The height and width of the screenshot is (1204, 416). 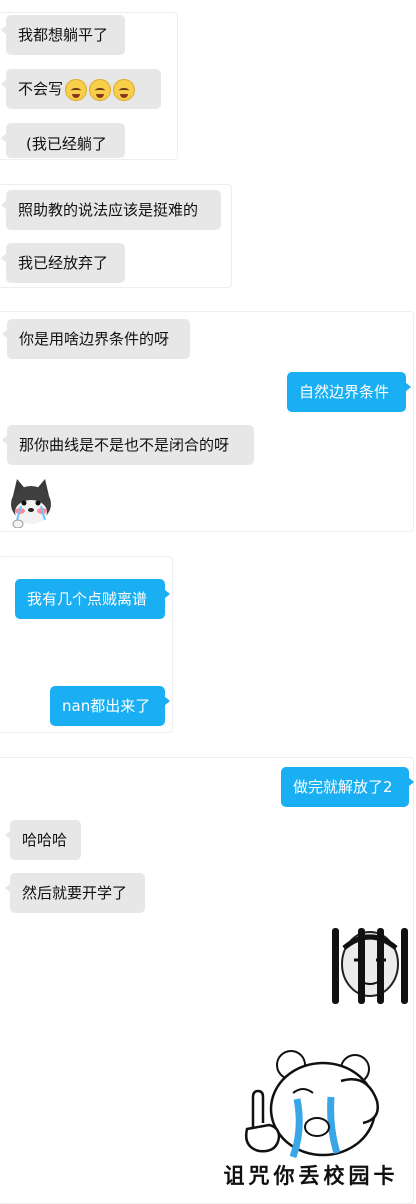 What do you see at coordinates (66, 144) in the screenshot?
I see `message-text: (我已经躺了` at bounding box center [66, 144].